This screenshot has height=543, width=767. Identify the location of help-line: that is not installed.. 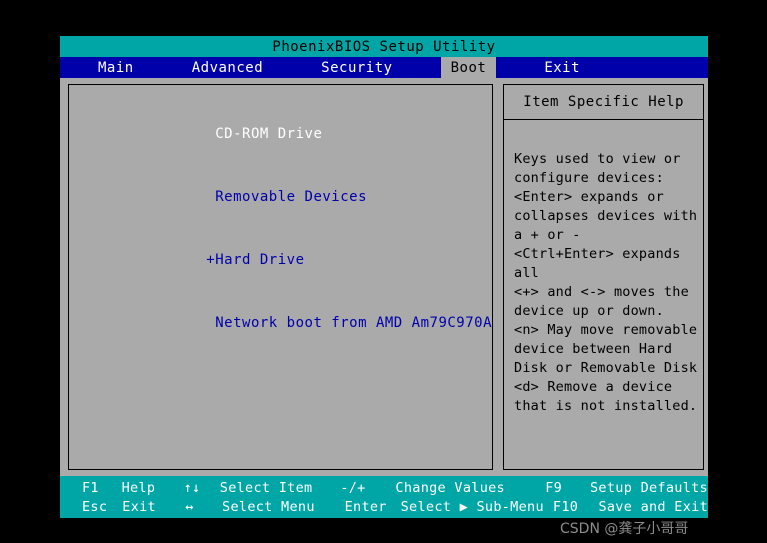
(606, 406).